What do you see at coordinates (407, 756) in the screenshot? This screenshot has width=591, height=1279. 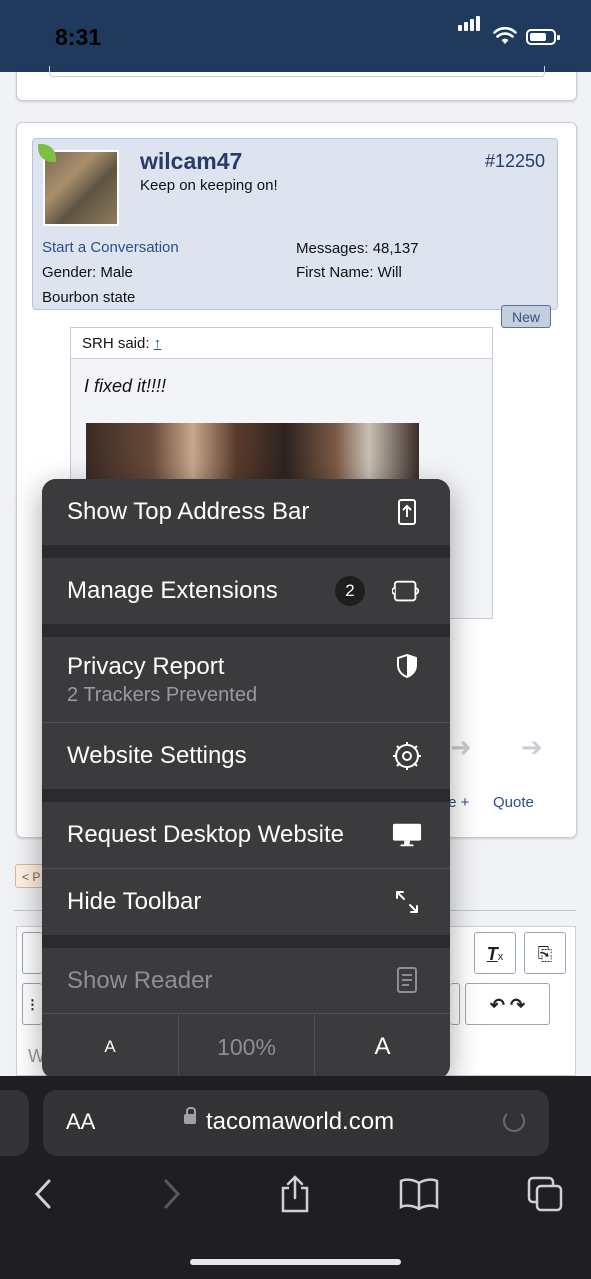 I see `gear-icon` at bounding box center [407, 756].